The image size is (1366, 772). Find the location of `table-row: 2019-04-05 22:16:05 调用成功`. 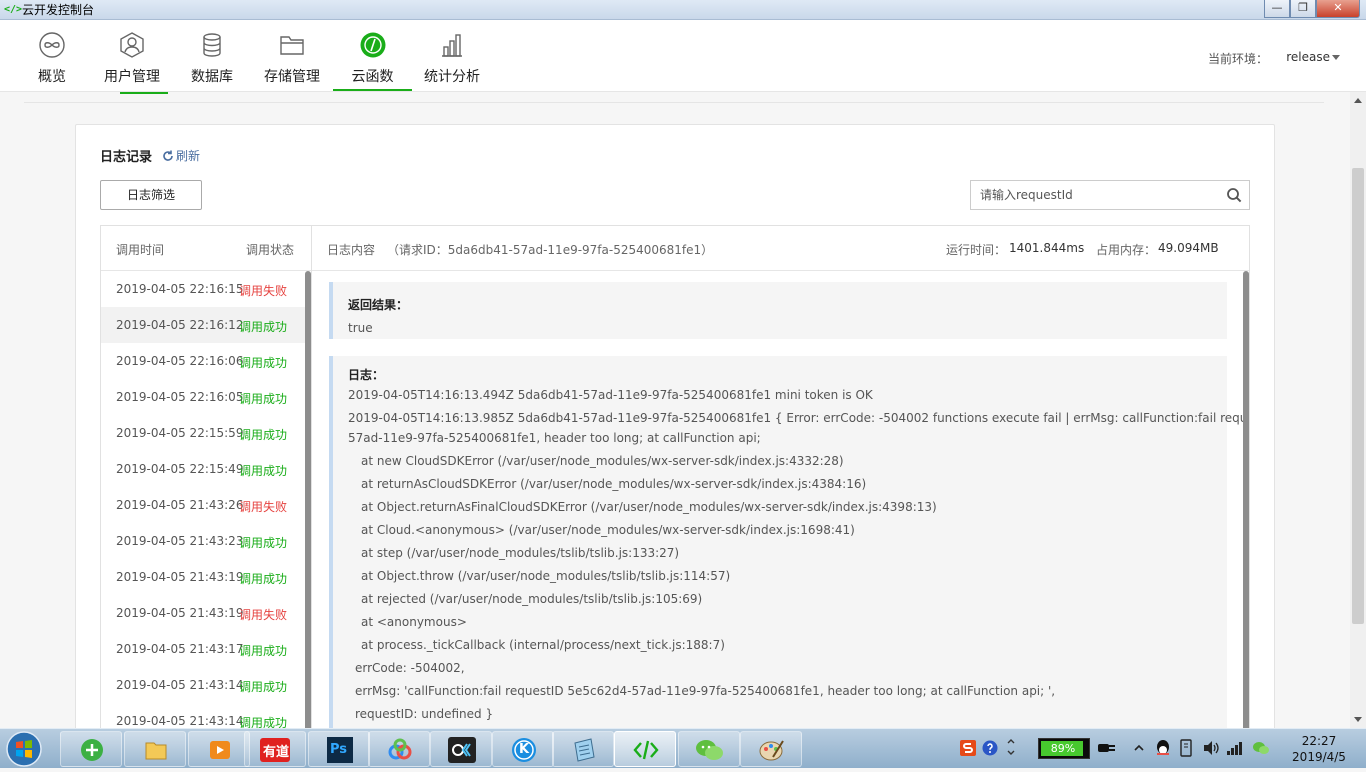

table-row: 2019-04-05 22:16:05 调用成功 is located at coordinates (203, 397).